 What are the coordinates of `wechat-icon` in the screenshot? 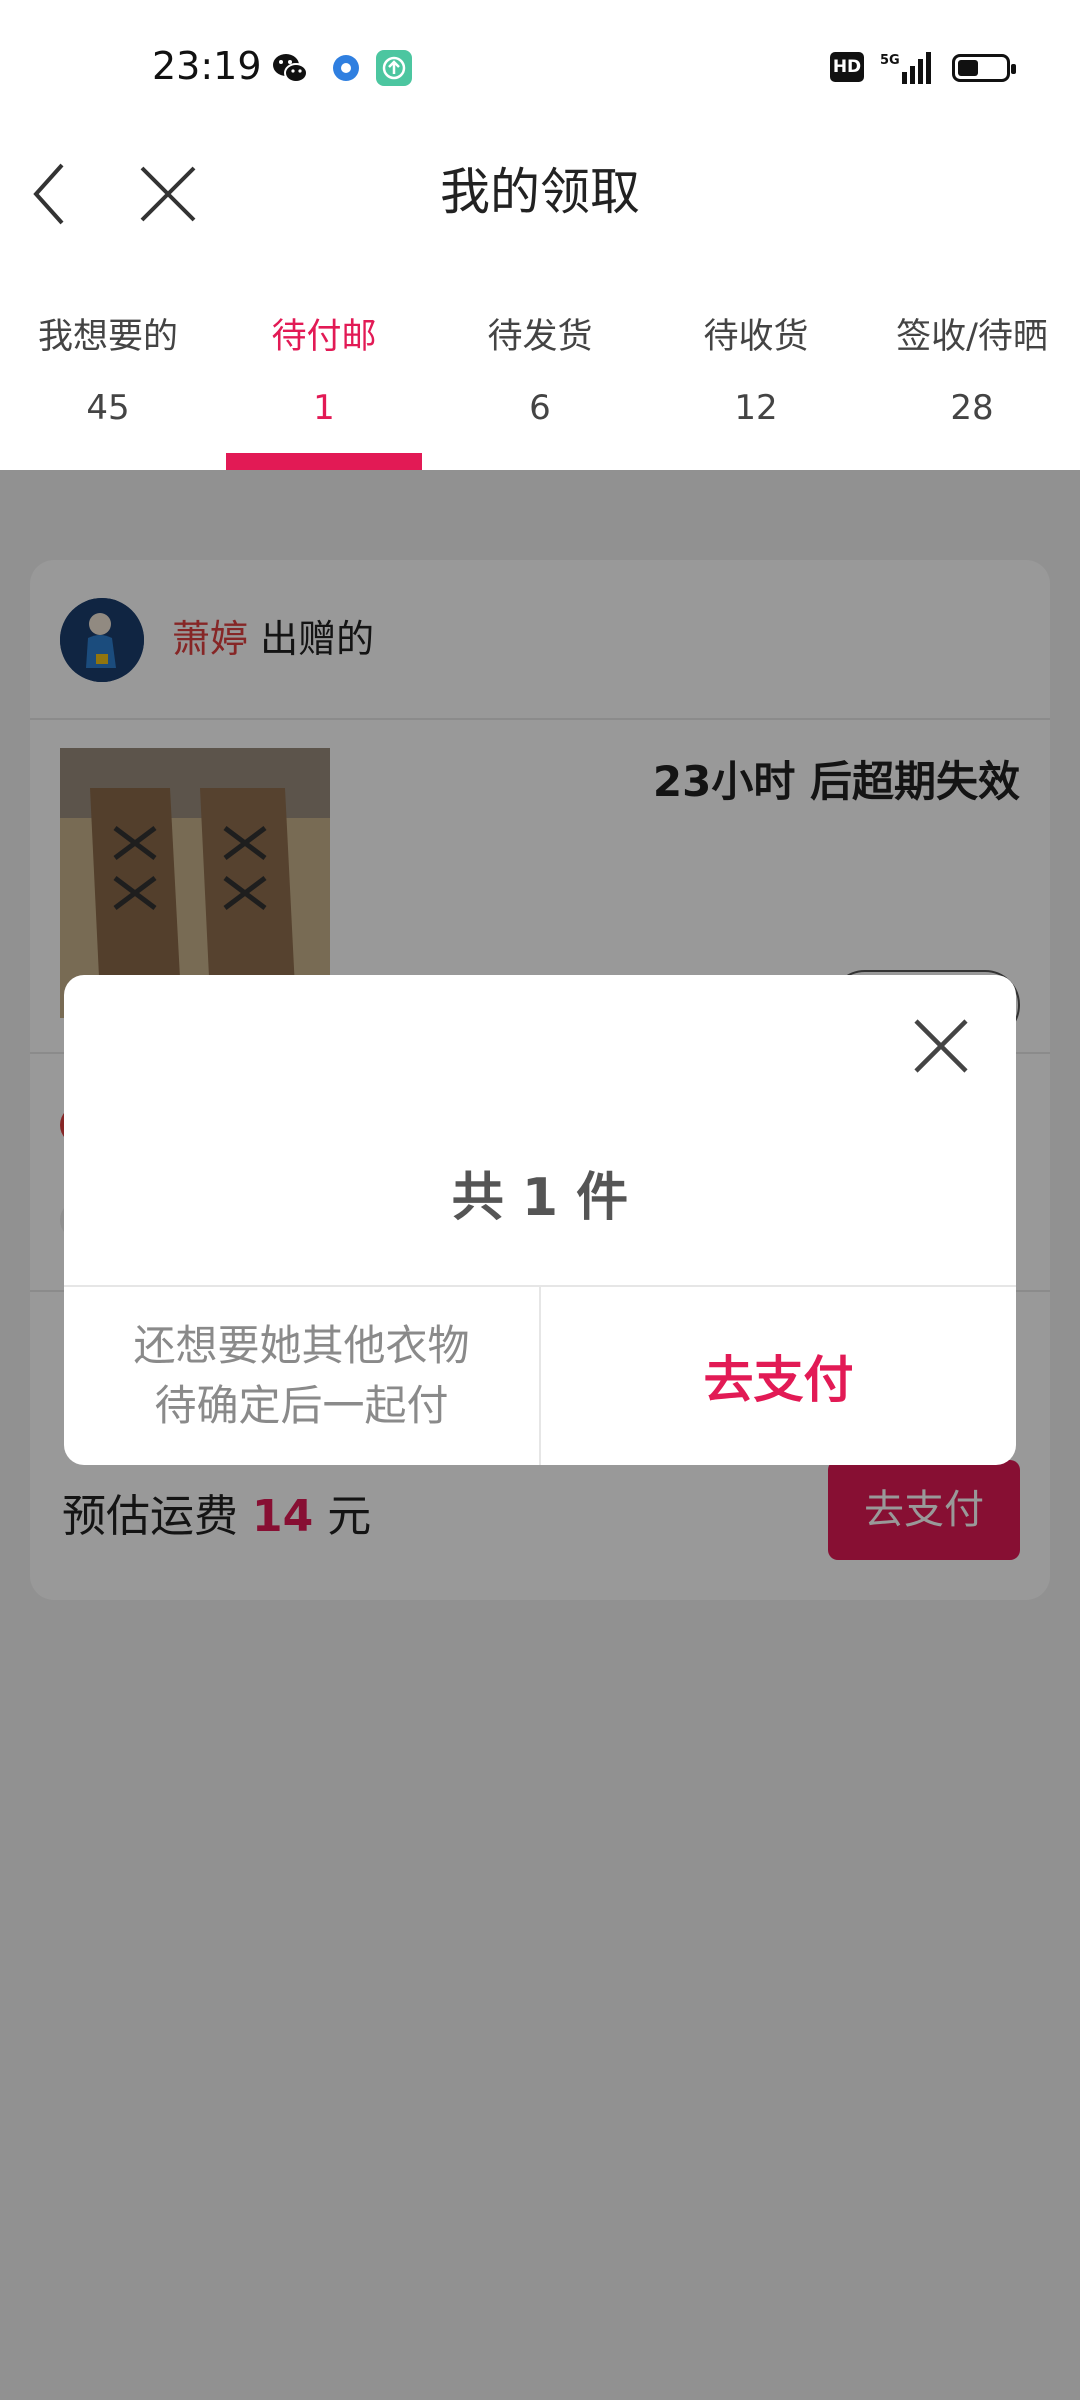 It's located at (290, 68).